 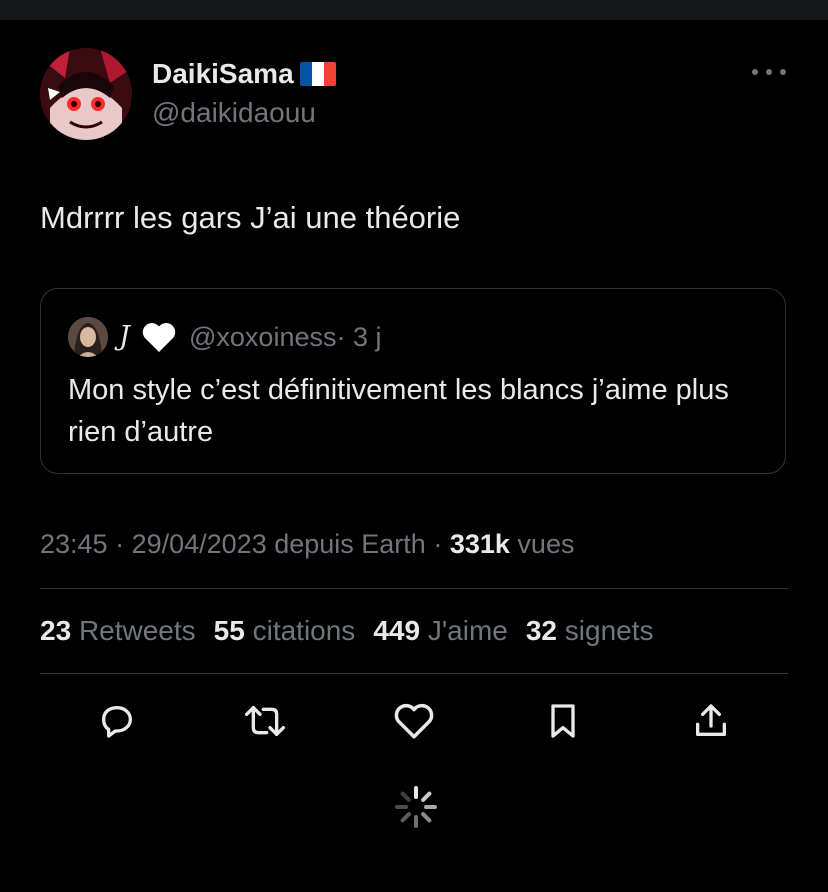 I want to click on stat-label: J'aime, so click(x=467, y=630).